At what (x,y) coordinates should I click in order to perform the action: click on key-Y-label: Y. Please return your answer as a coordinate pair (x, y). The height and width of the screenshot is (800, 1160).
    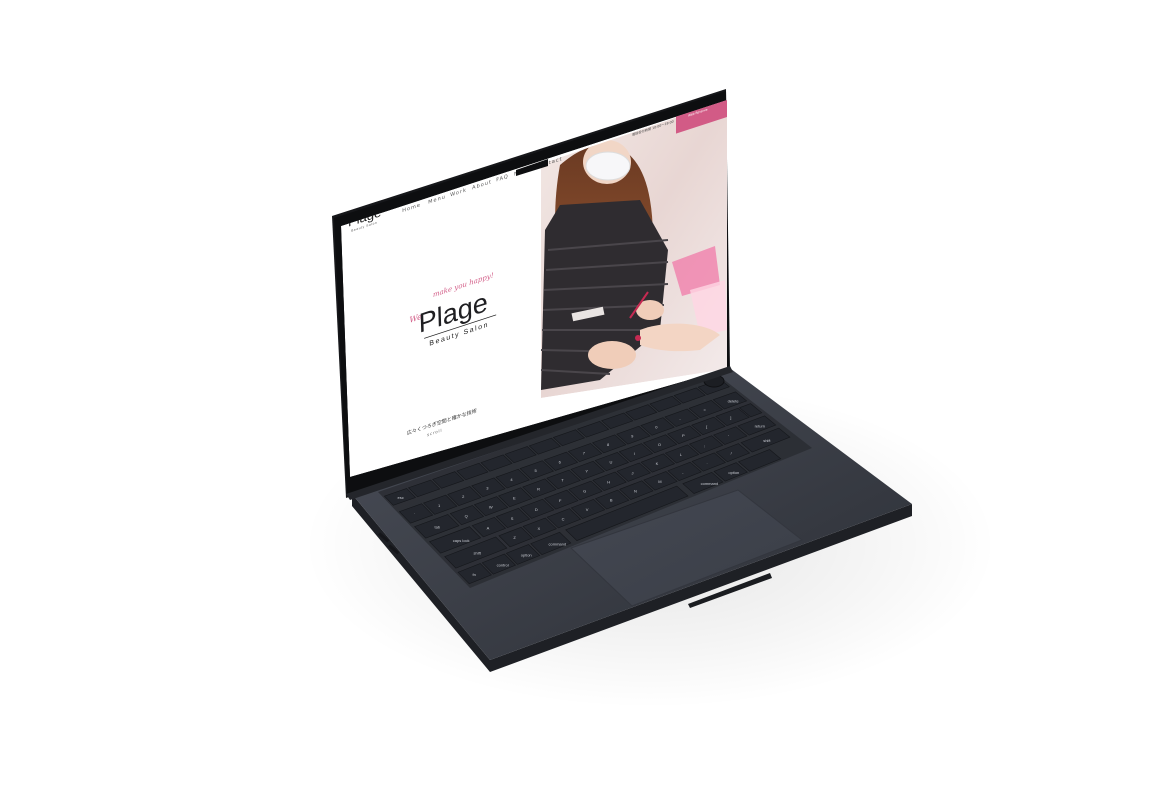
    Looking at the image, I should click on (586, 471).